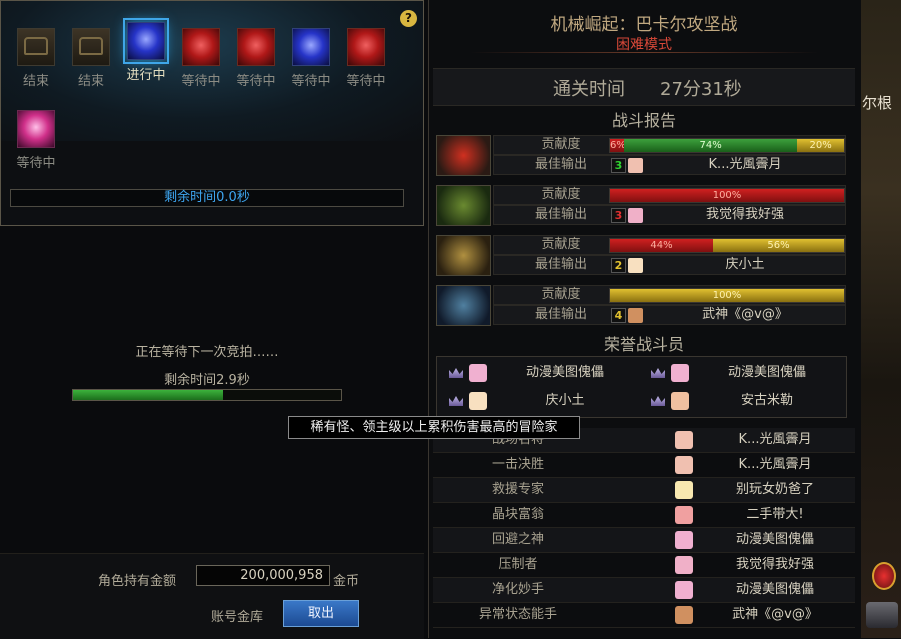 This screenshot has height=639, width=901. What do you see at coordinates (643, 120) in the screenshot?
I see `battle-report-title: 战斗报告` at bounding box center [643, 120].